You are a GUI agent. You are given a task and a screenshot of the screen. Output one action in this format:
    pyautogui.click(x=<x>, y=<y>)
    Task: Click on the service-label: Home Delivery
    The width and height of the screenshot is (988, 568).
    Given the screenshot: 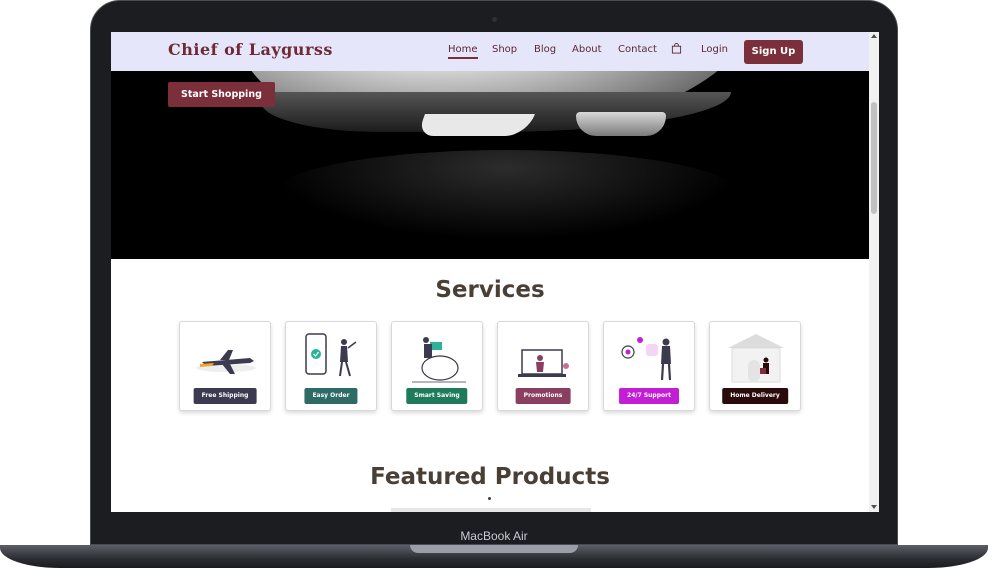 What is the action you would take?
    pyautogui.click(x=755, y=396)
    